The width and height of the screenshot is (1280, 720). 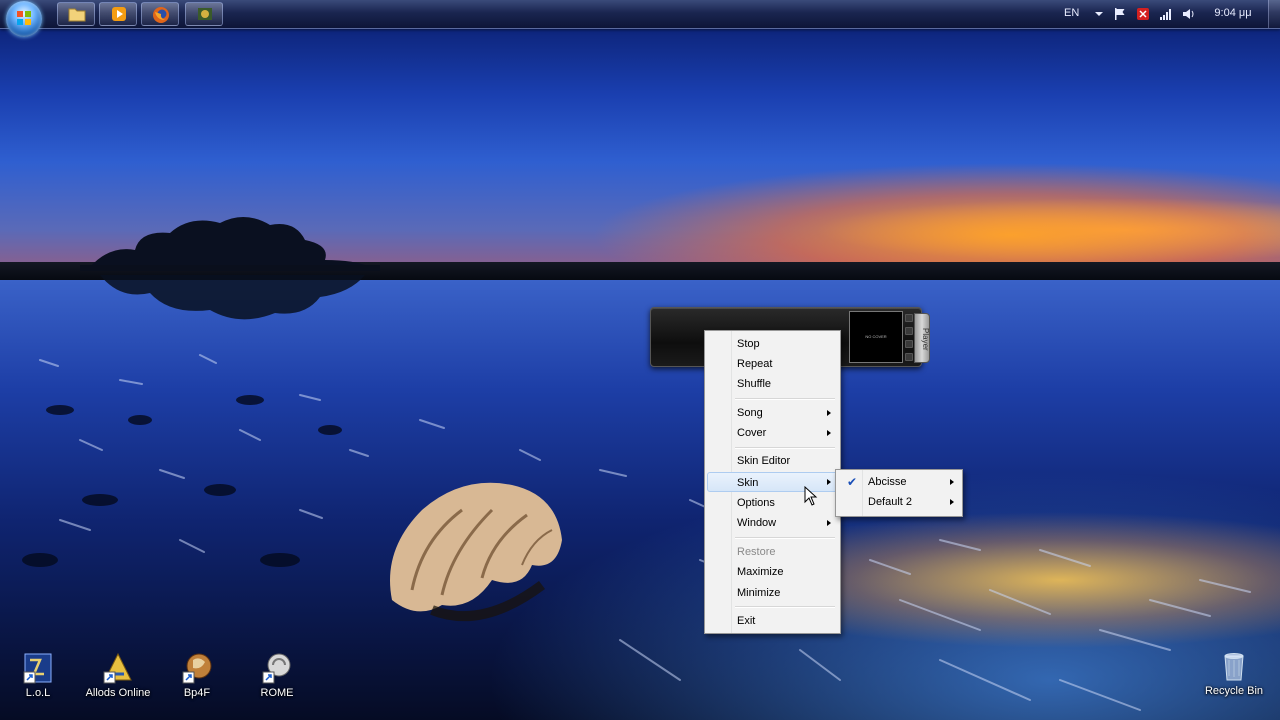 What do you see at coordinates (748, 483) in the screenshot?
I see `menu-item-label: Skin` at bounding box center [748, 483].